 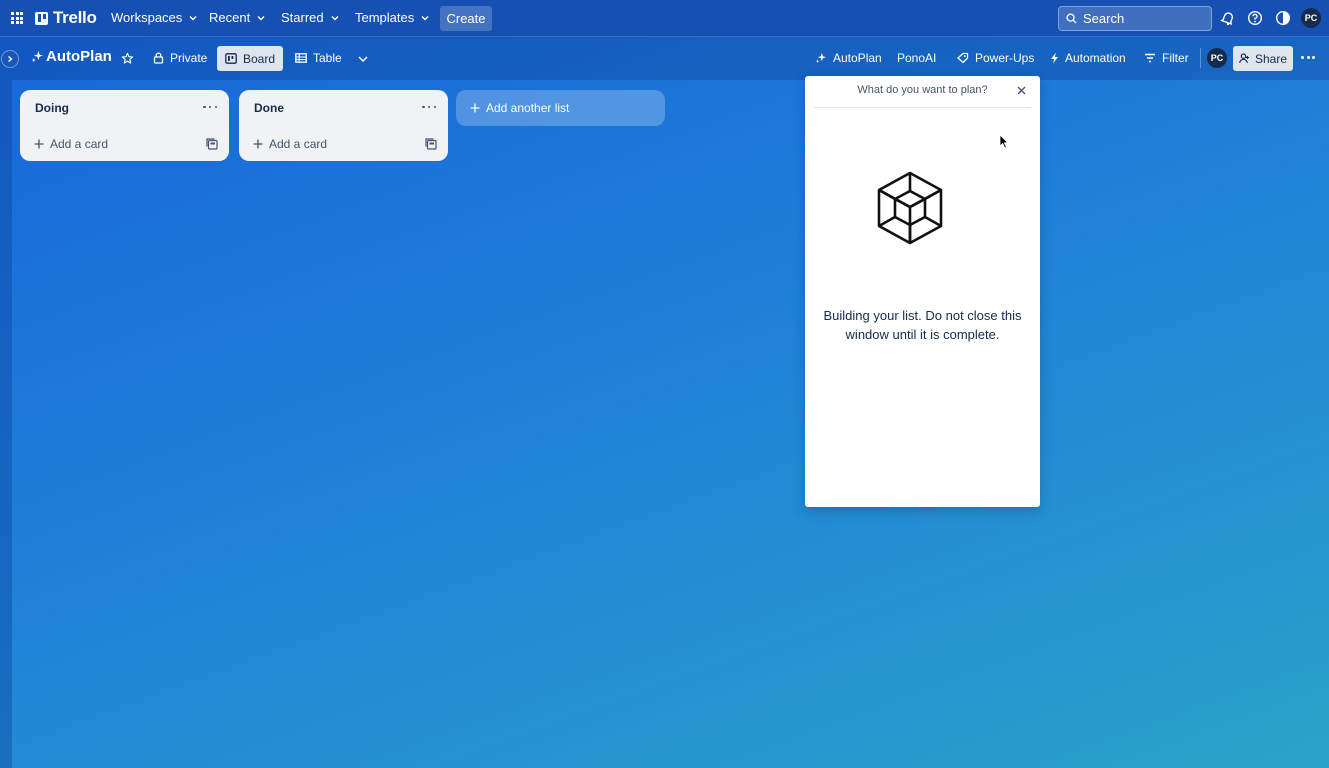 I want to click on cube-icon, so click(x=910, y=208).